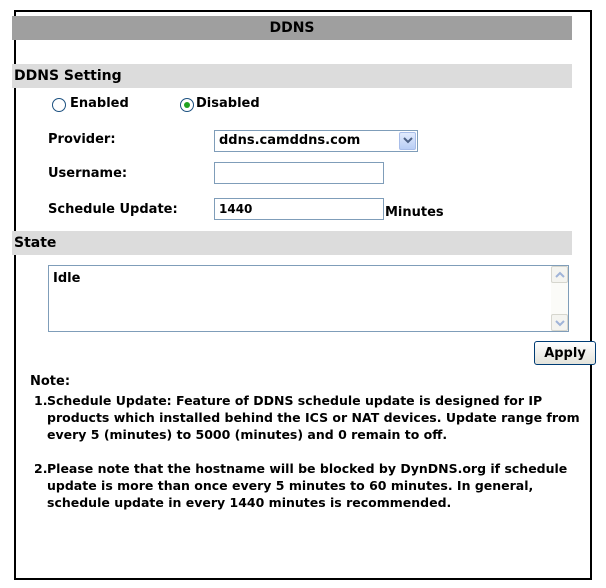  Describe the element at coordinates (187, 105) in the screenshot. I see `disabled-radio` at that location.